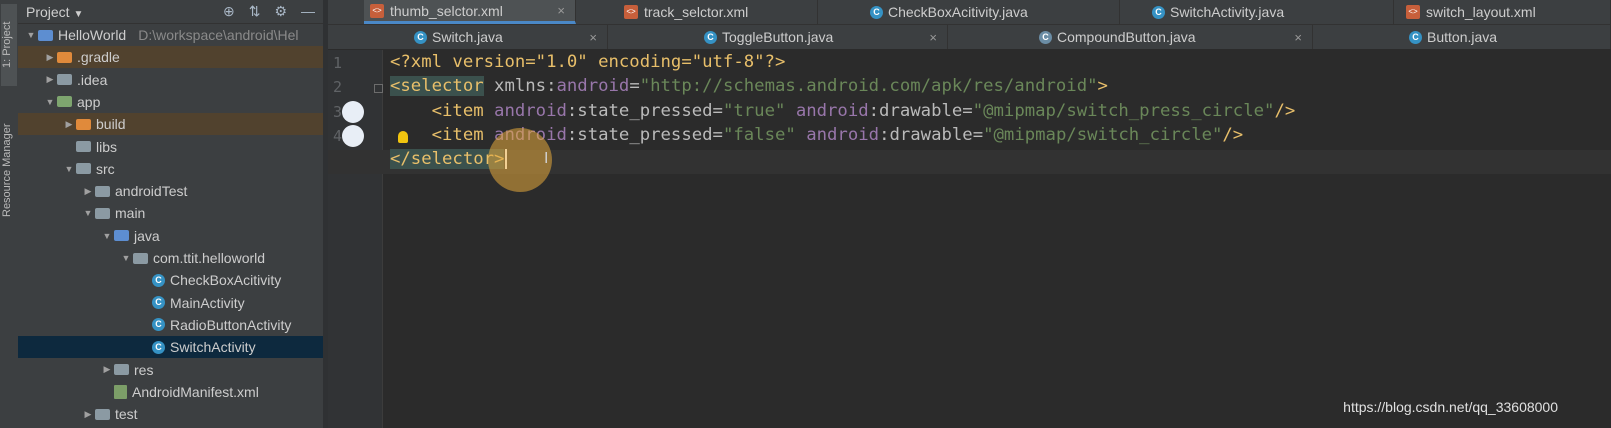 This screenshot has width=1611, height=428. I want to click on code-line: <?xml version="1.0" encoding="utf-8"?>, so click(588, 62).